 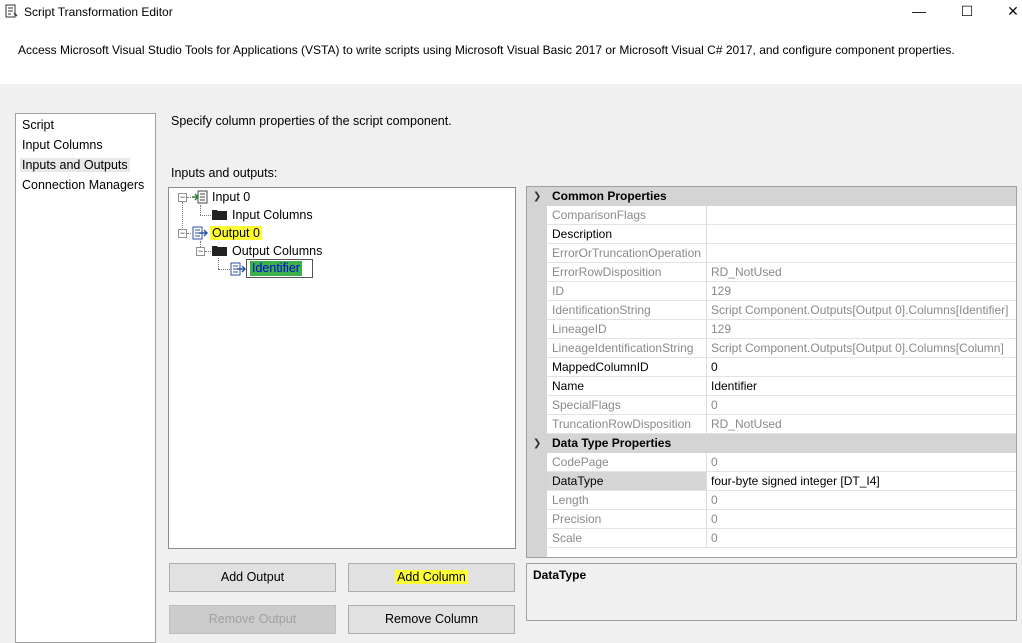 What do you see at coordinates (919, 12) in the screenshot?
I see `minimize-button: —` at bounding box center [919, 12].